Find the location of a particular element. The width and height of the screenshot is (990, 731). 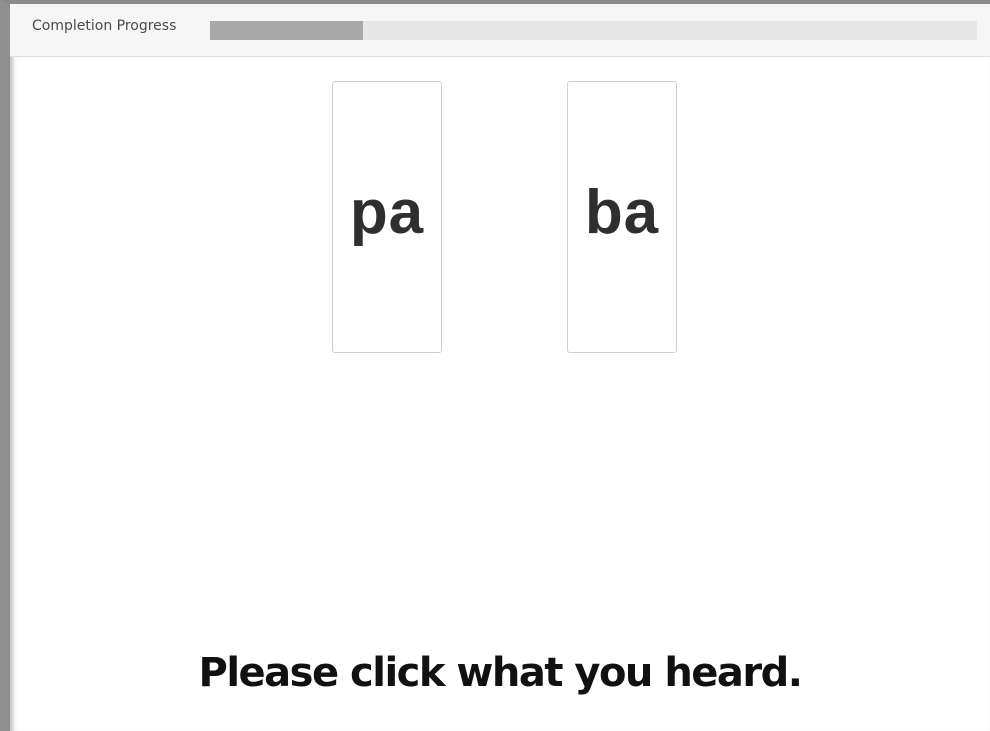

choice-button-pa: pa is located at coordinates (387, 217).